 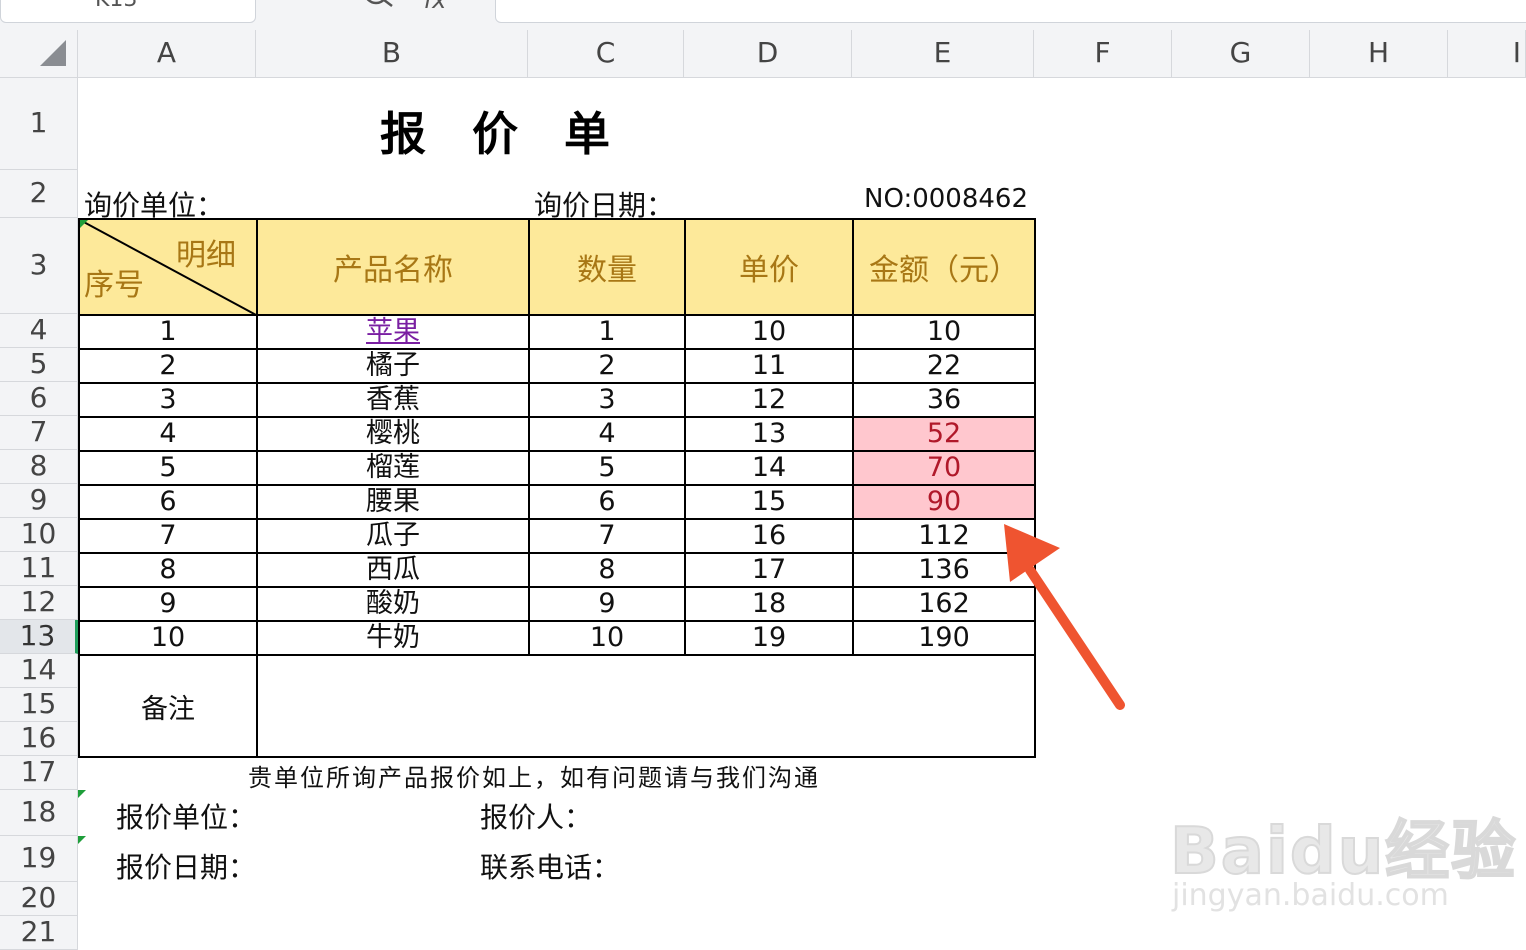 I want to click on row-header-11: 11, so click(x=39, y=569).